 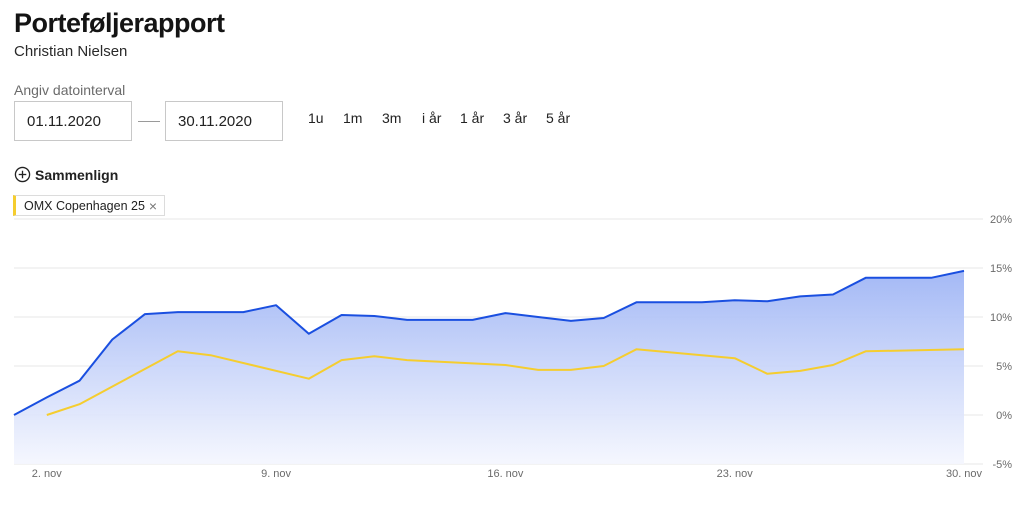 I want to click on period-3y-button: 3 år, so click(x=515, y=118).